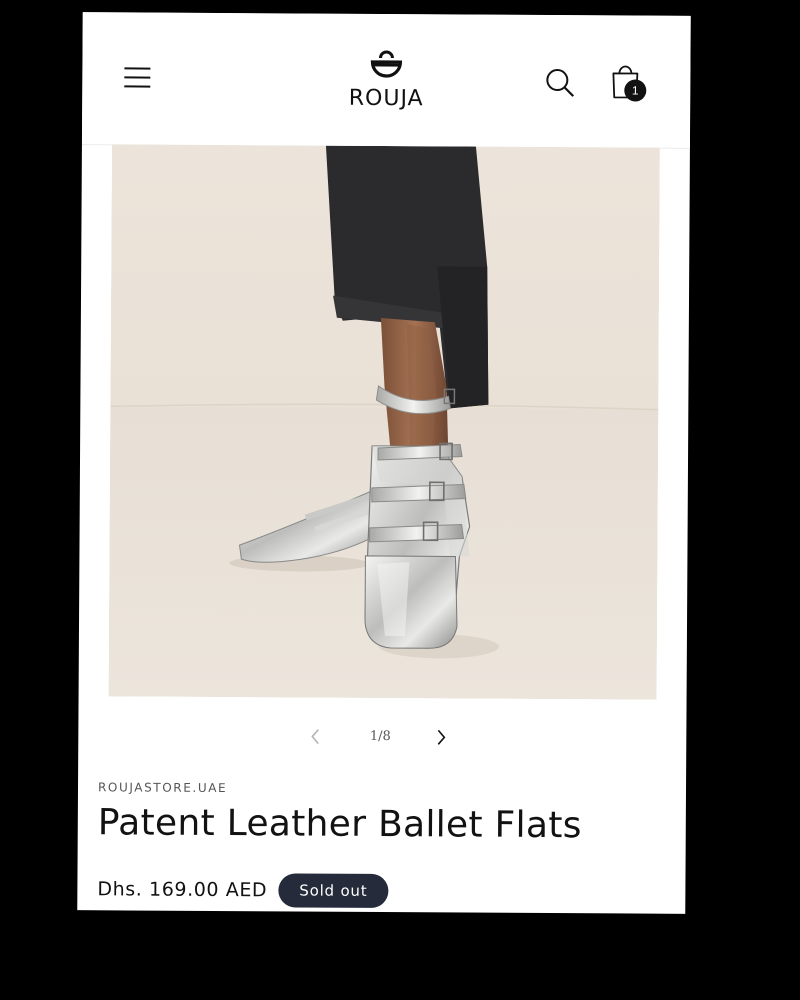 The width and height of the screenshot is (800, 1000). What do you see at coordinates (339, 824) in the screenshot?
I see `product-title: Patent Leather Ballet Flats` at bounding box center [339, 824].